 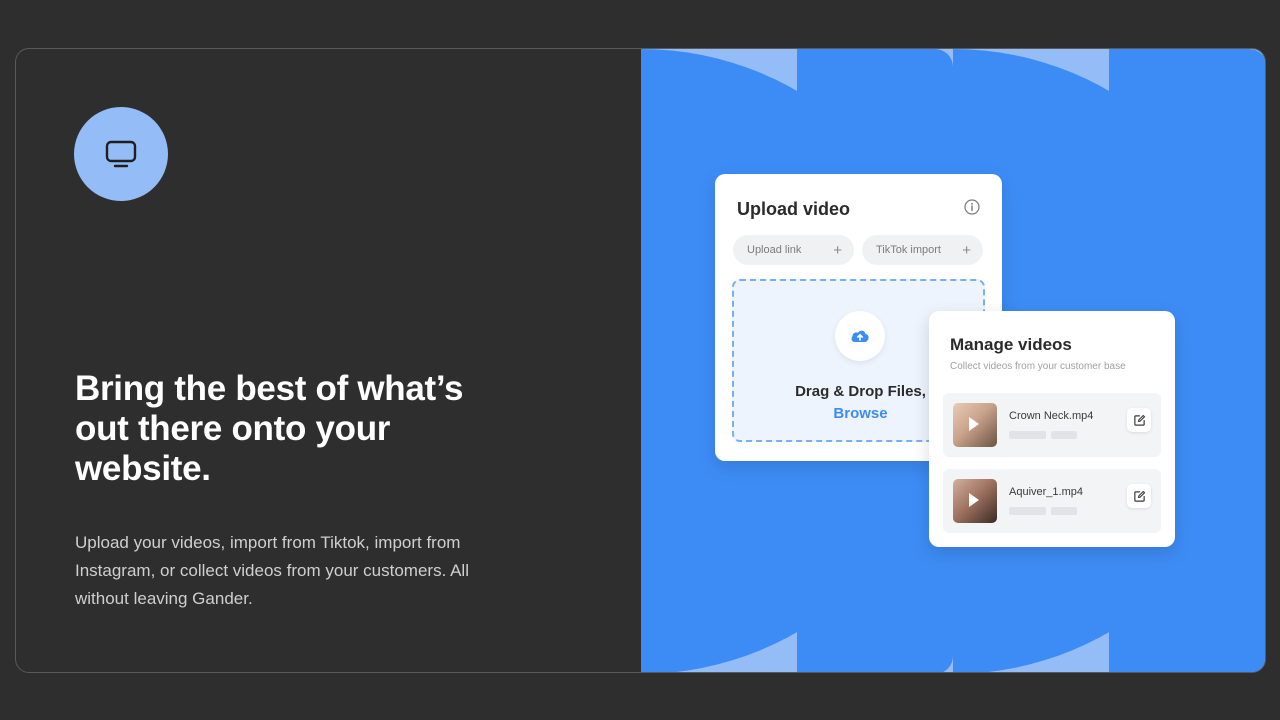 I want to click on upload-link-button: Upload link +, so click(x=793, y=250).